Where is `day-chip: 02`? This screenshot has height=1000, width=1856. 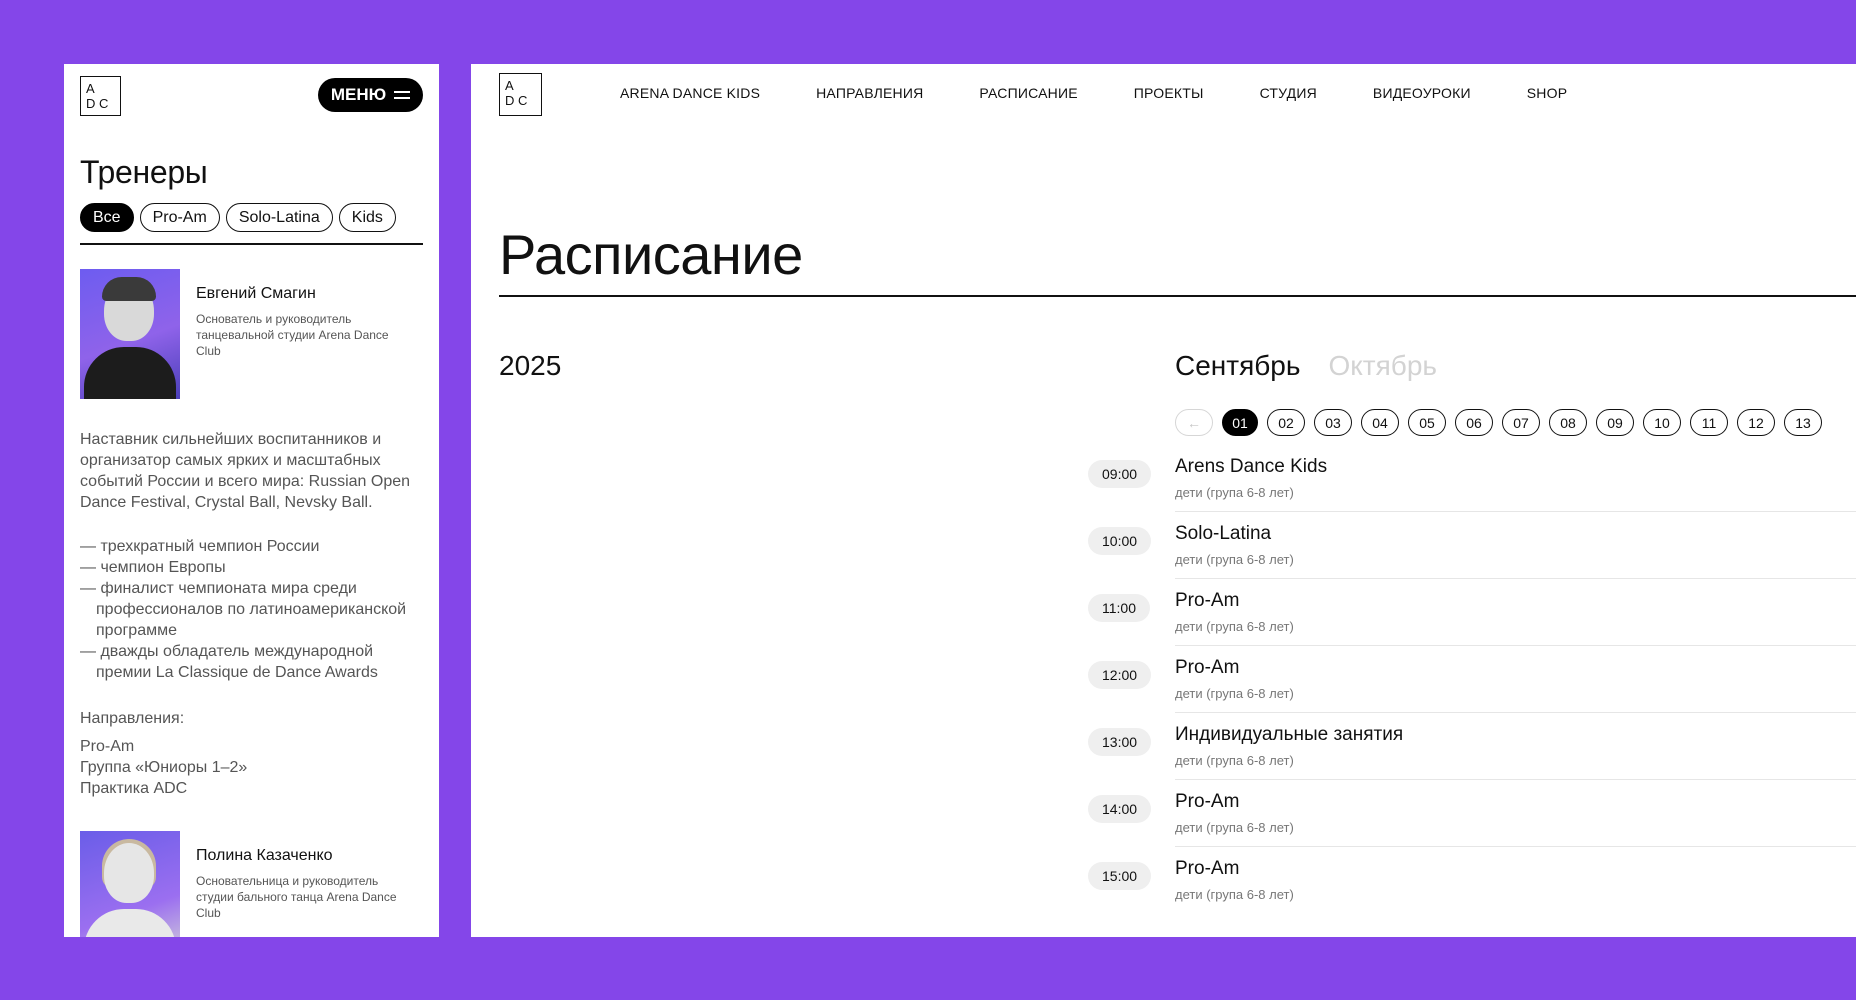 day-chip: 02 is located at coordinates (1286, 422).